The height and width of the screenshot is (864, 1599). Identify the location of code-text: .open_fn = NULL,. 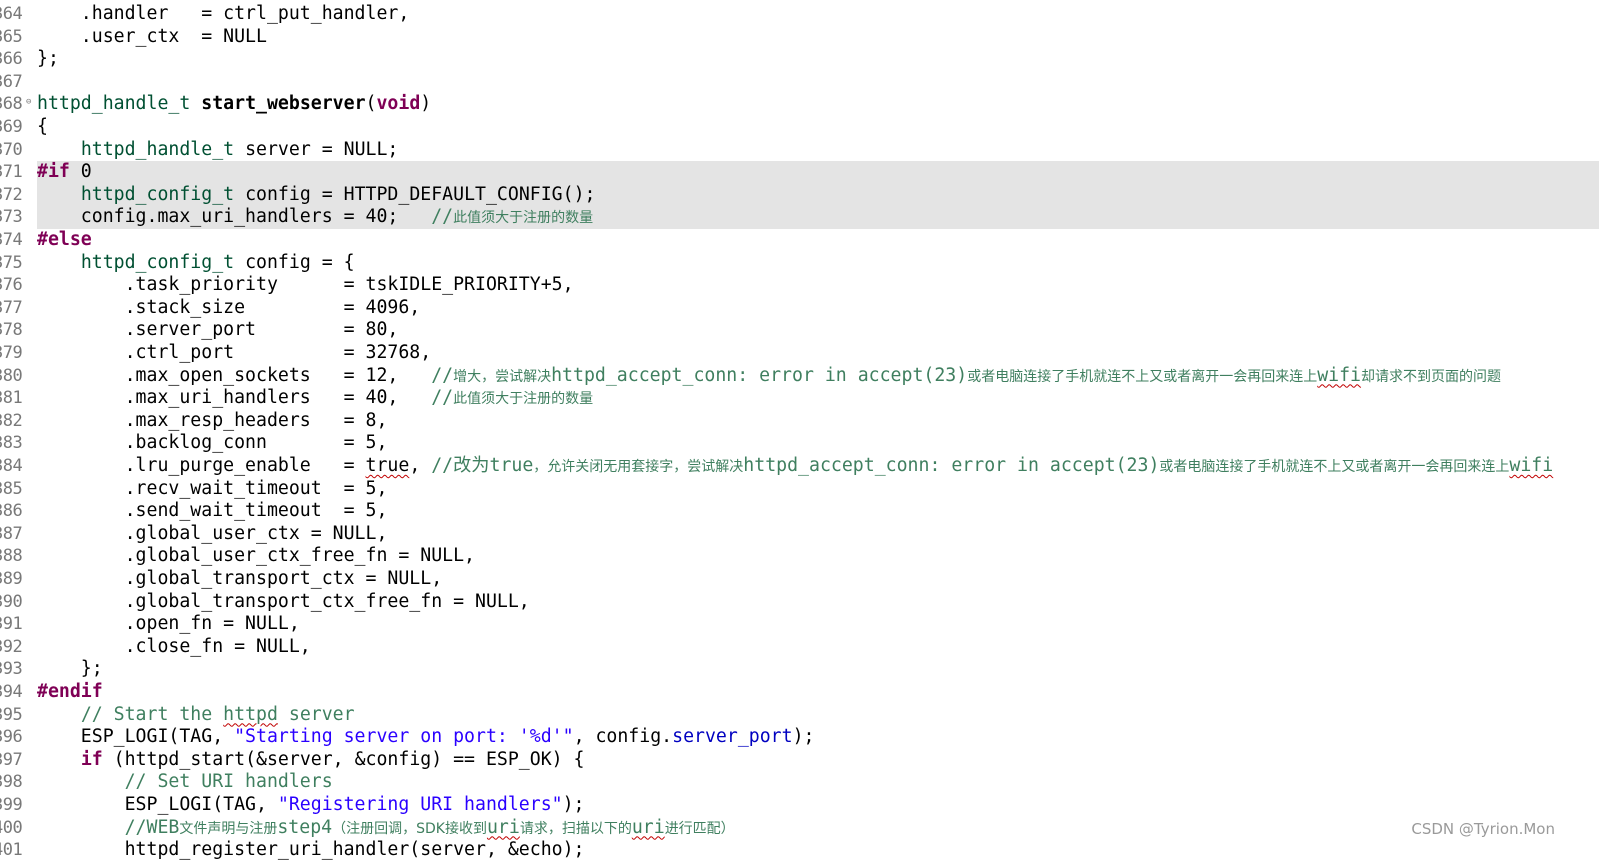
(818, 624).